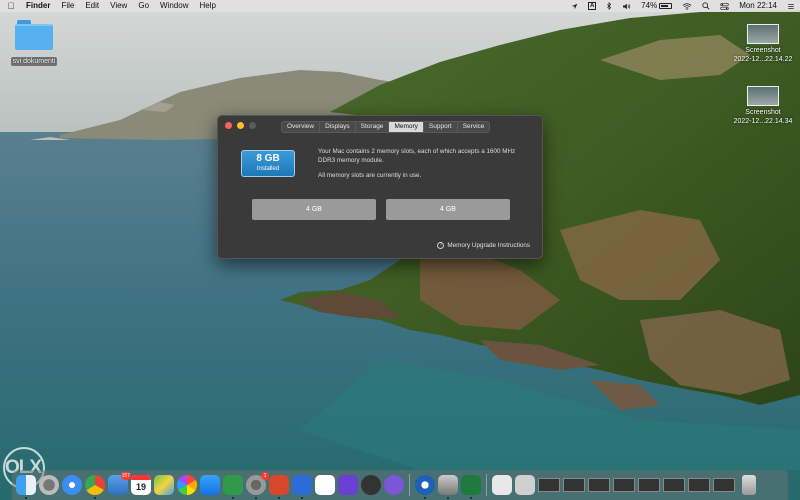  I want to click on launchpad-rocket-icon, so click(49, 485).